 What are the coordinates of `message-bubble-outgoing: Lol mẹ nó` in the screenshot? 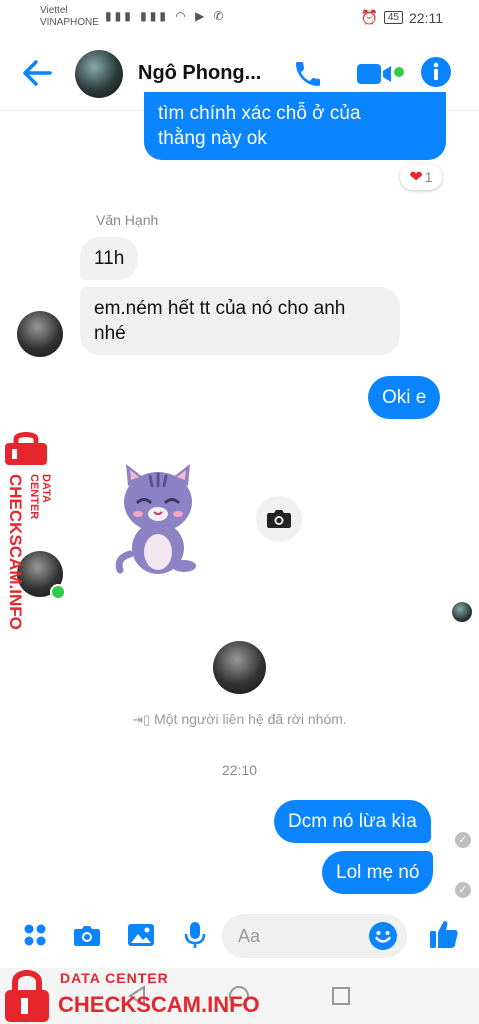 It's located at (378, 872).